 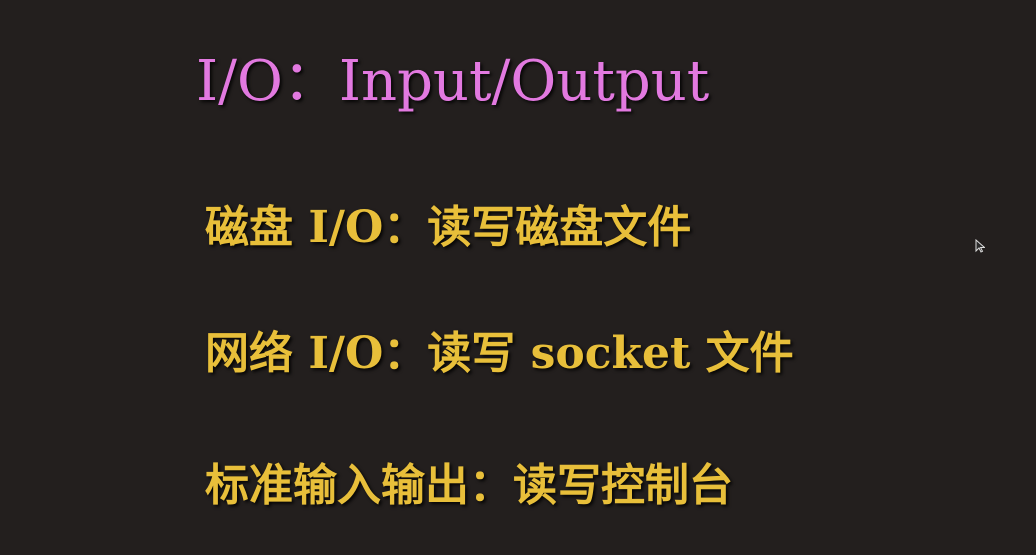 What do you see at coordinates (980, 246) in the screenshot?
I see `mouse-pointer-icon` at bounding box center [980, 246].